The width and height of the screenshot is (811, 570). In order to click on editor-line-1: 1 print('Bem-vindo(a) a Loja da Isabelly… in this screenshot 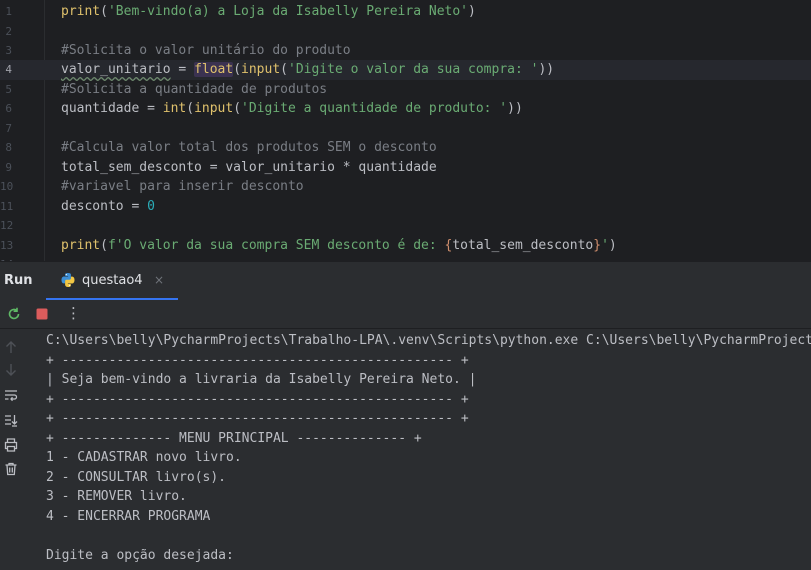, I will do `click(405, 12)`.